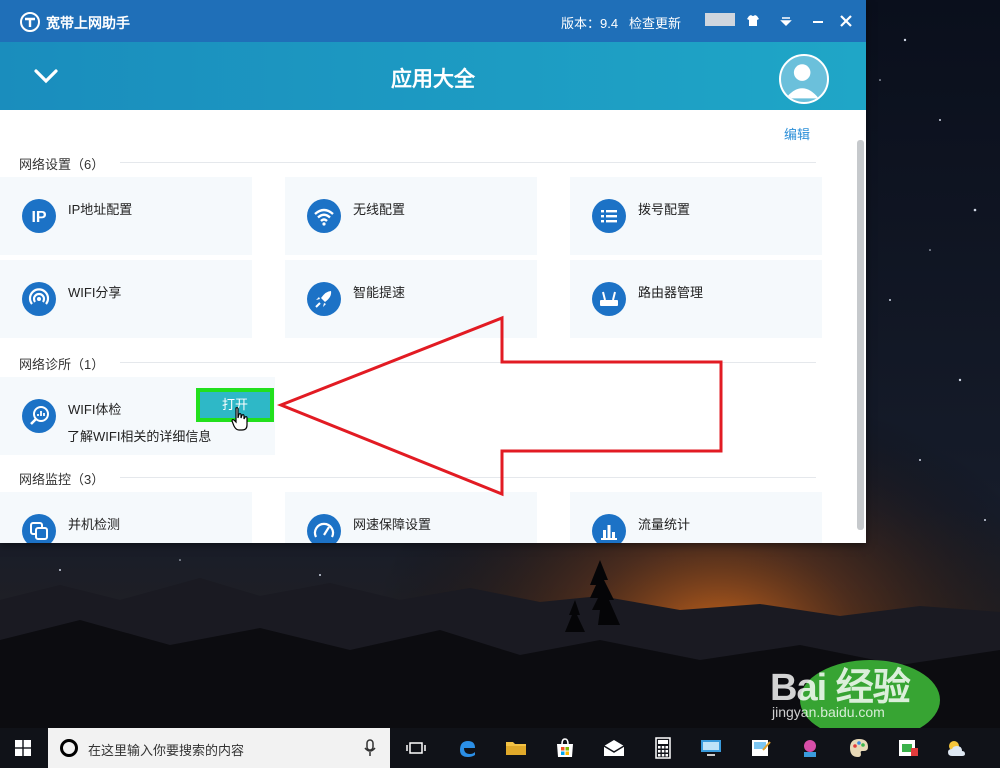  I want to click on ip-icon: IP, so click(39, 216).